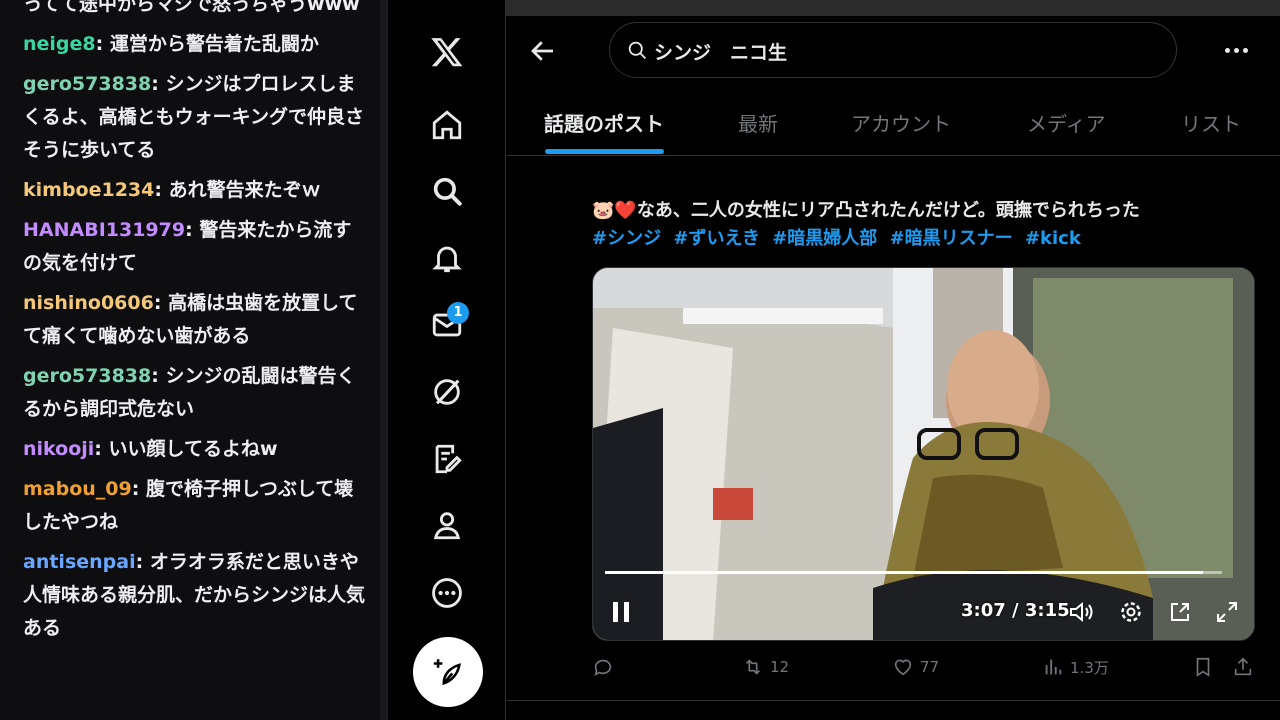 The height and width of the screenshot is (720, 1280). I want to click on chat-message: nikooji: いい顔してるよねw, so click(150, 449).